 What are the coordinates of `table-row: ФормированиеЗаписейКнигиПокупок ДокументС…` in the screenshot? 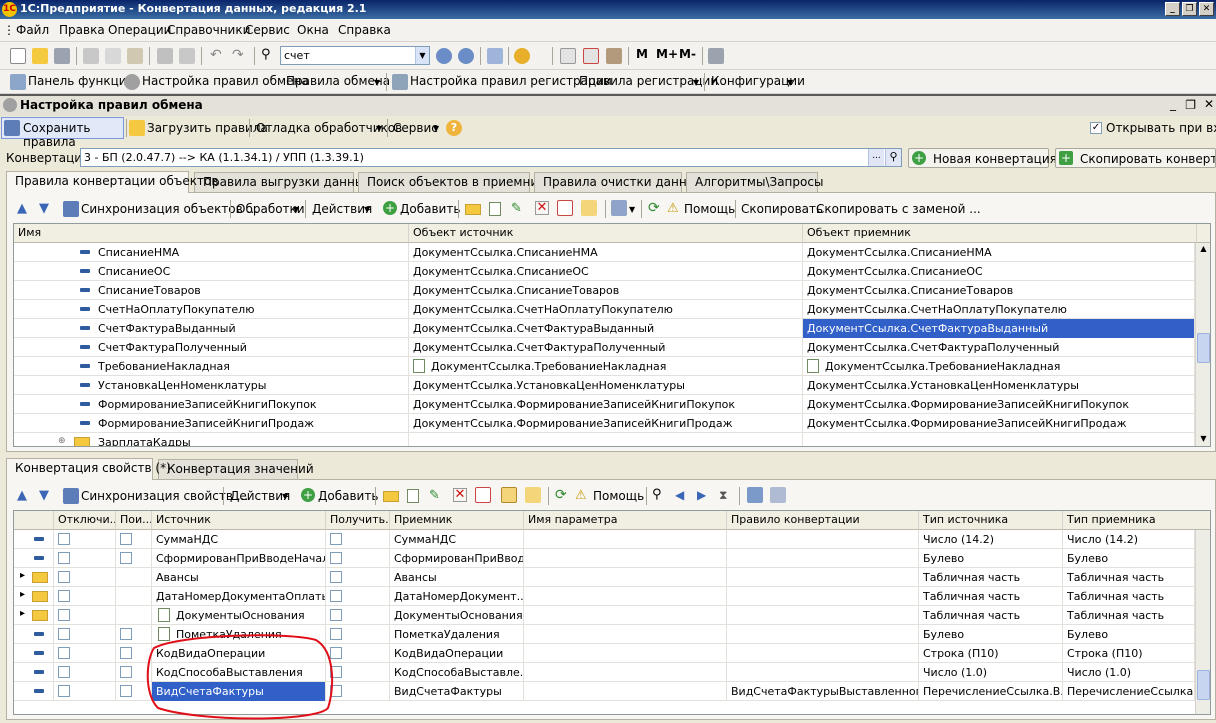 It's located at (604, 404).